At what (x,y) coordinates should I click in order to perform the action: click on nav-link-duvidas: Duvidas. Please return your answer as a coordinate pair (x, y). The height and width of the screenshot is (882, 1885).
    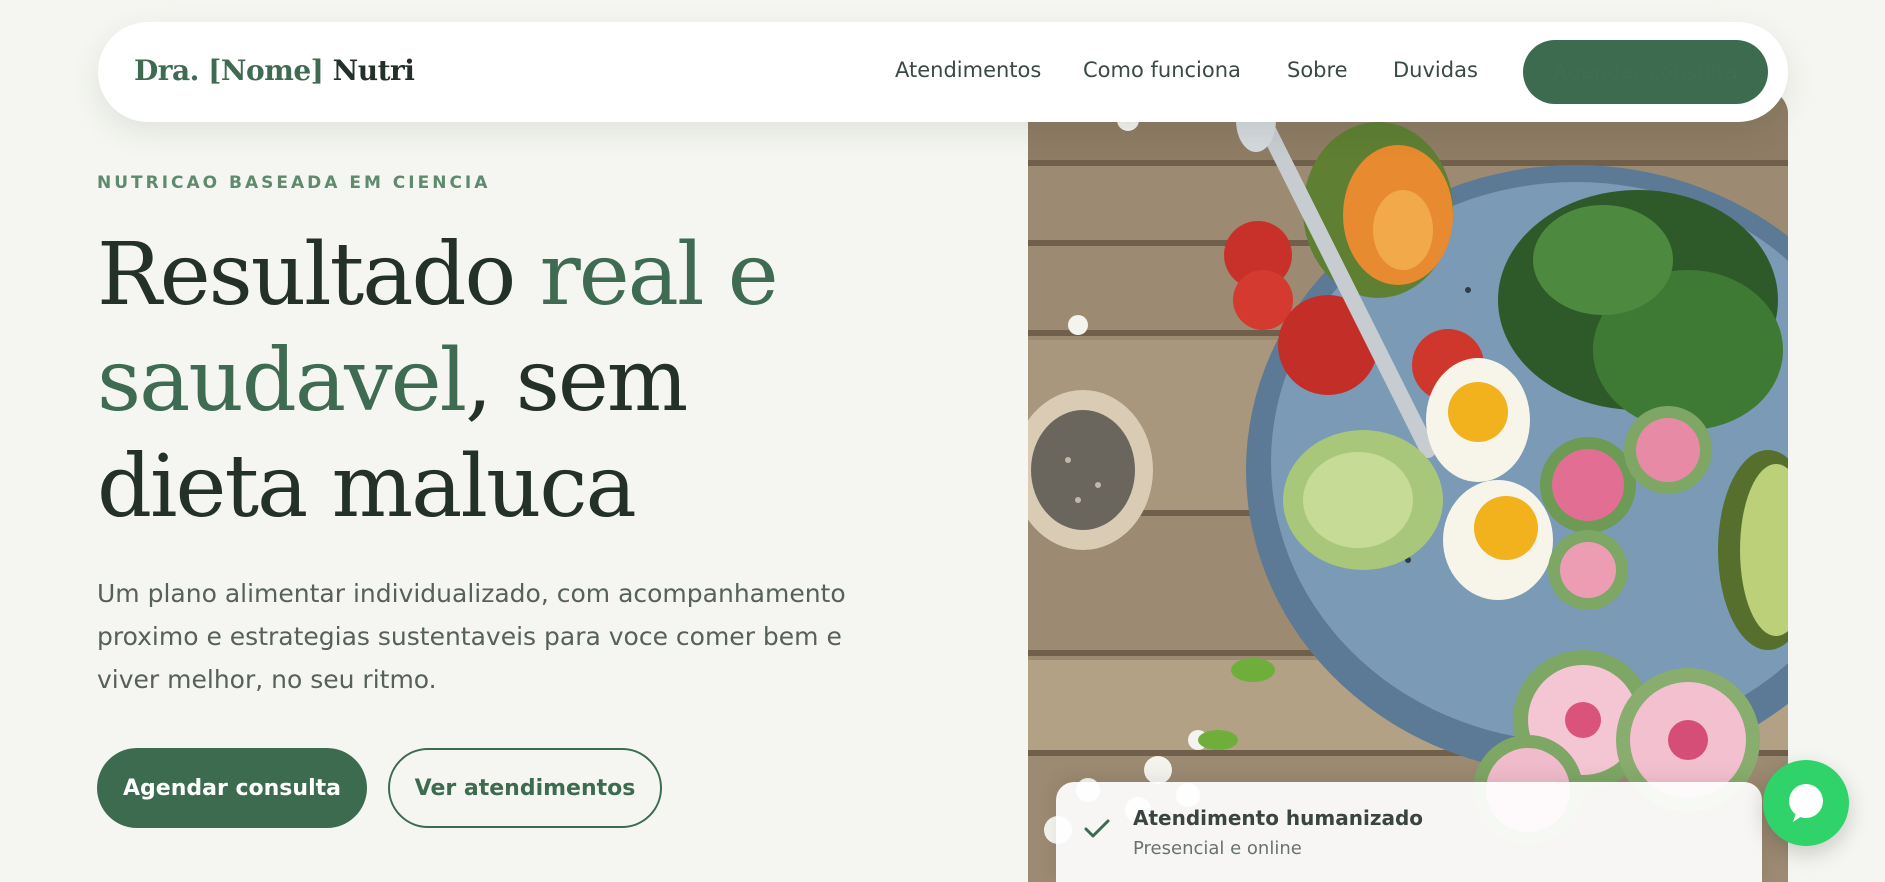
    Looking at the image, I should click on (1435, 70).